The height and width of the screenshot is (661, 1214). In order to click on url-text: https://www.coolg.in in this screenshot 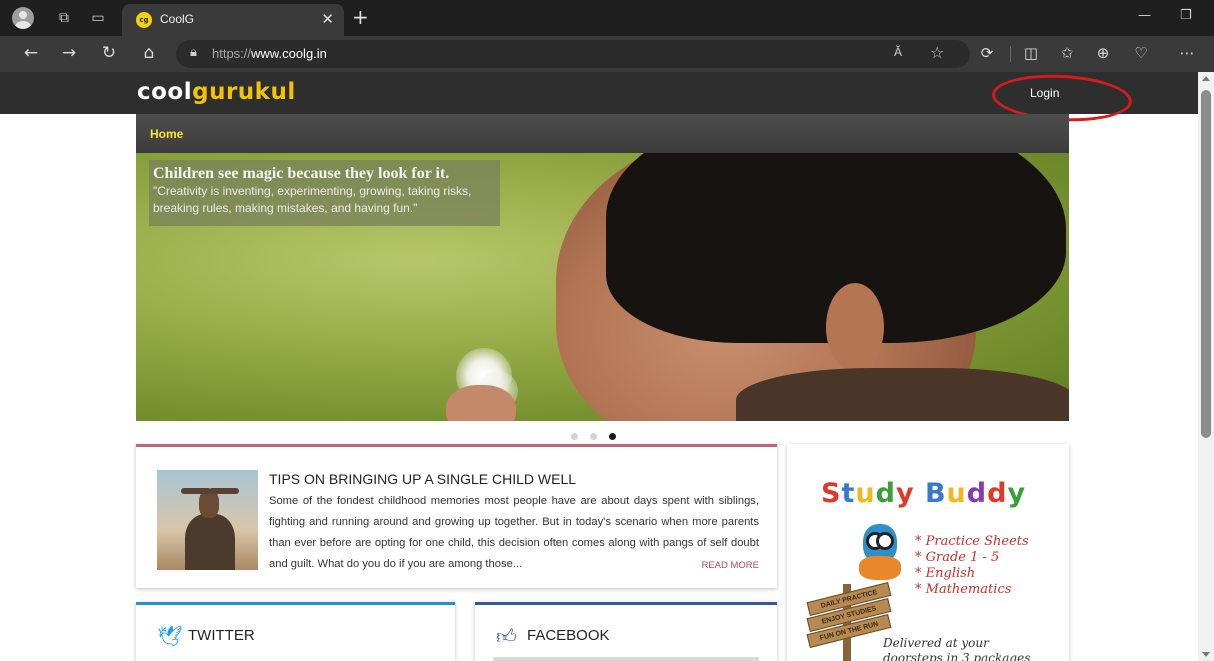, I will do `click(269, 53)`.